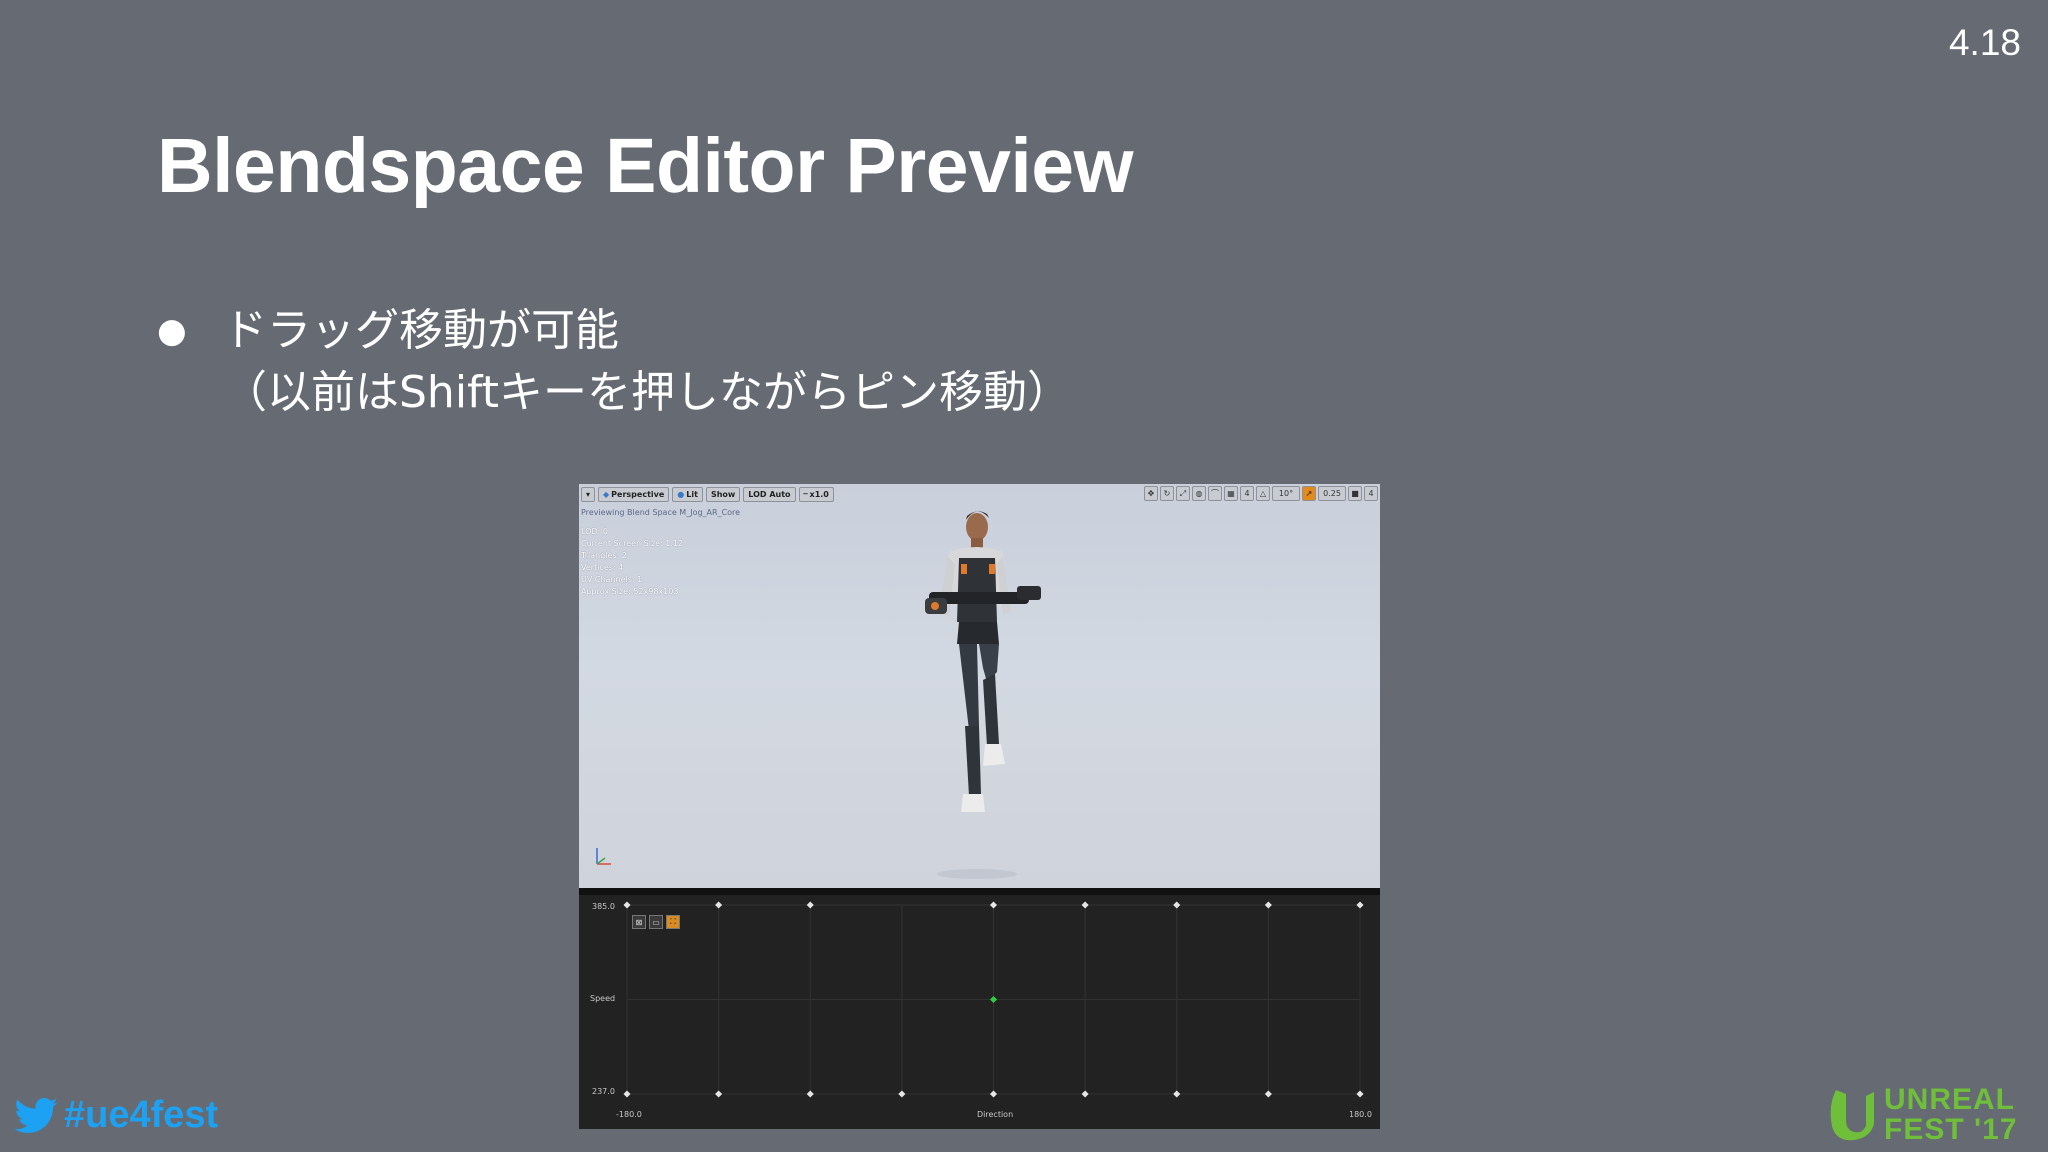 The image size is (2048, 1152). I want to click on grid-snap-icon: ▦, so click(1231, 493).